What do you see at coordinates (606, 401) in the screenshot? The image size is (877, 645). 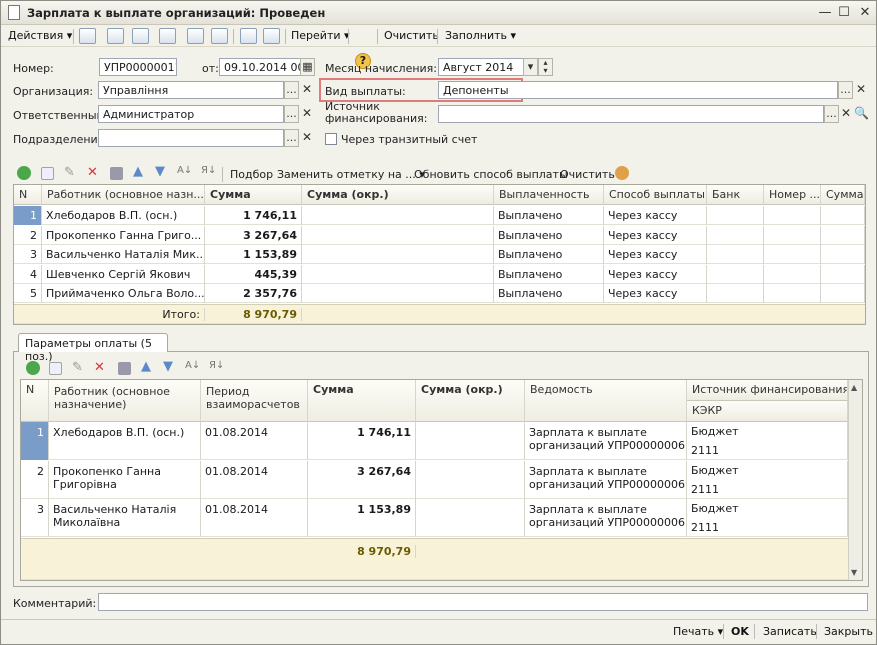 I see `col2-statement: Ведомость` at bounding box center [606, 401].